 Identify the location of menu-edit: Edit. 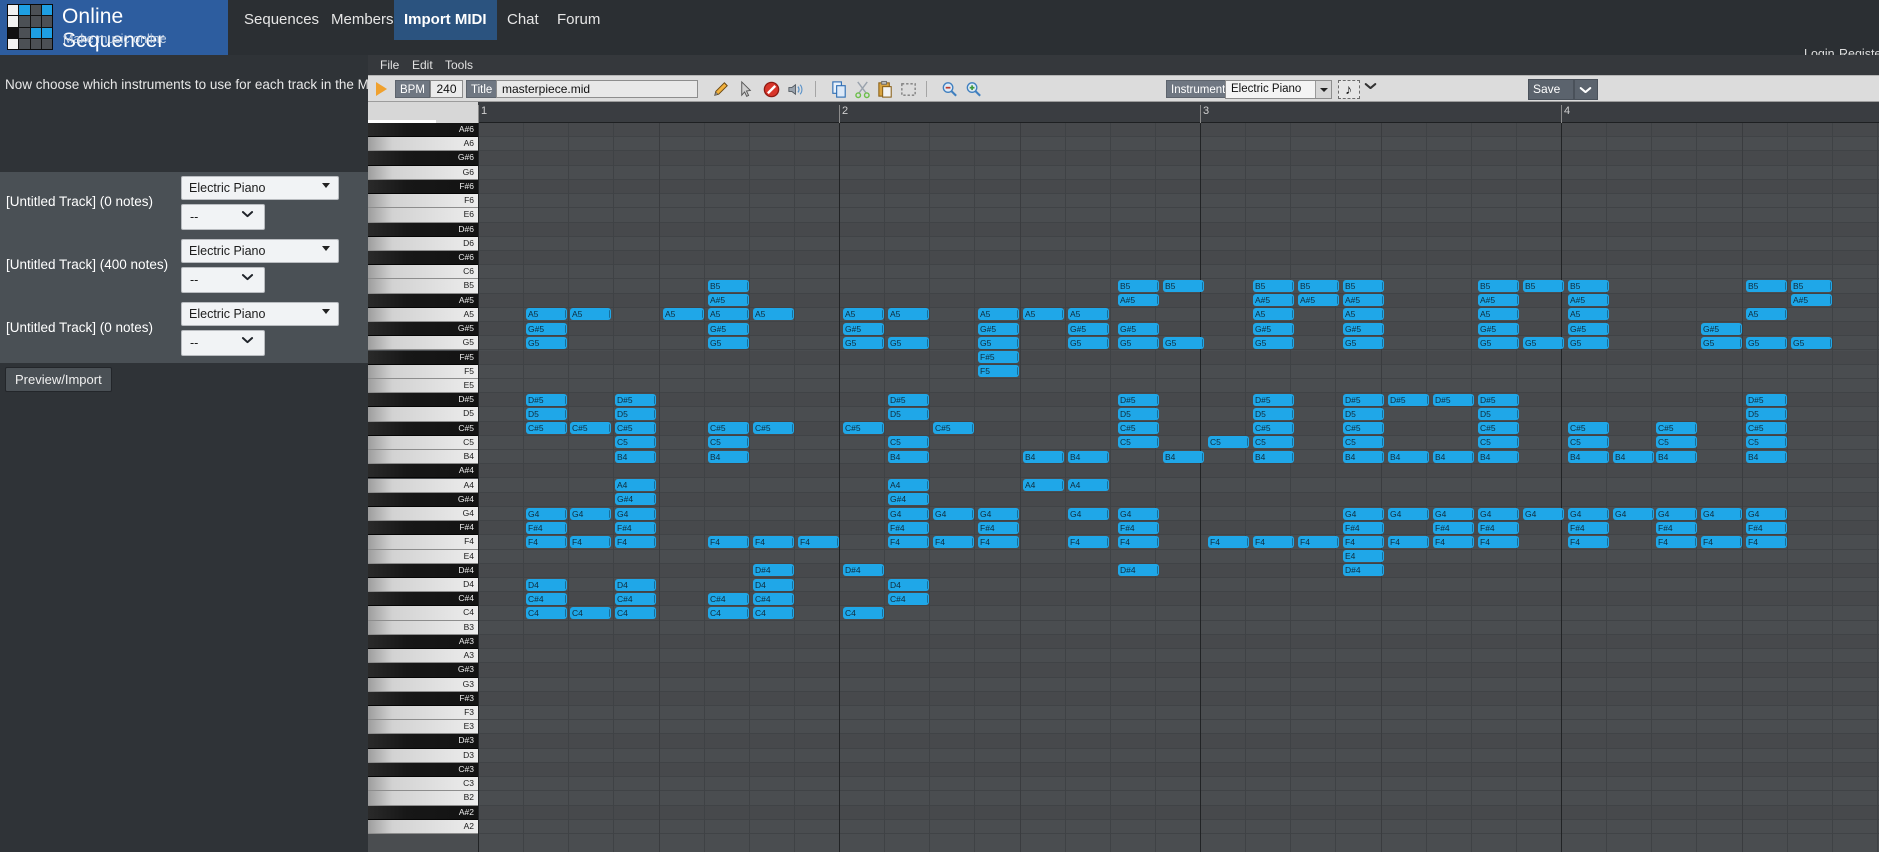
(422, 65).